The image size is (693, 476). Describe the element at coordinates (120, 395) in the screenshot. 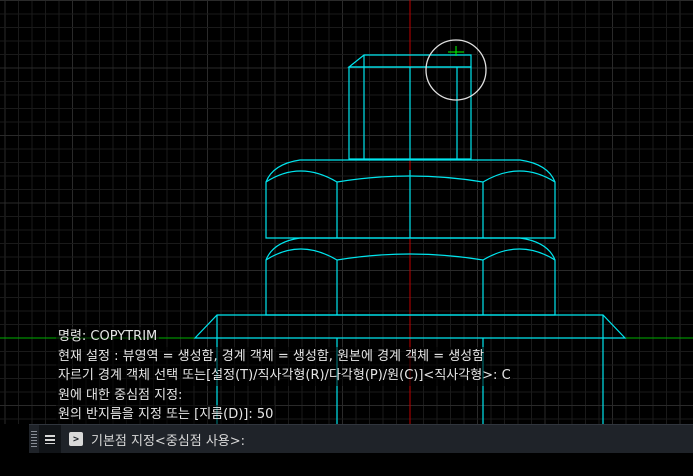

I see `history-line: 원에 대한 중심점 지정:` at that location.